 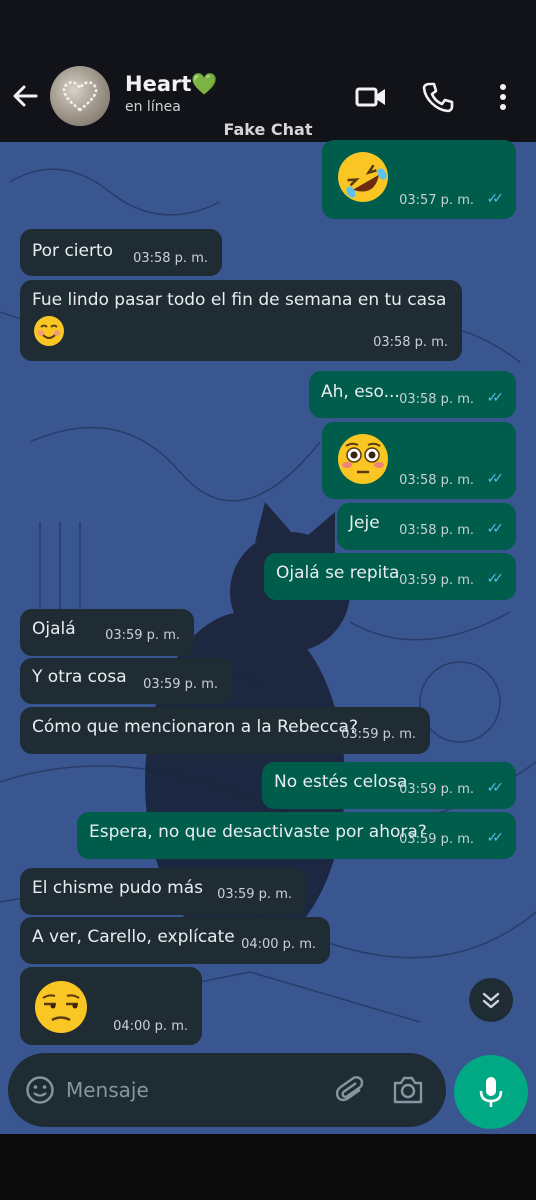 I want to click on message-text: Y otra cosa, so click(x=79, y=677).